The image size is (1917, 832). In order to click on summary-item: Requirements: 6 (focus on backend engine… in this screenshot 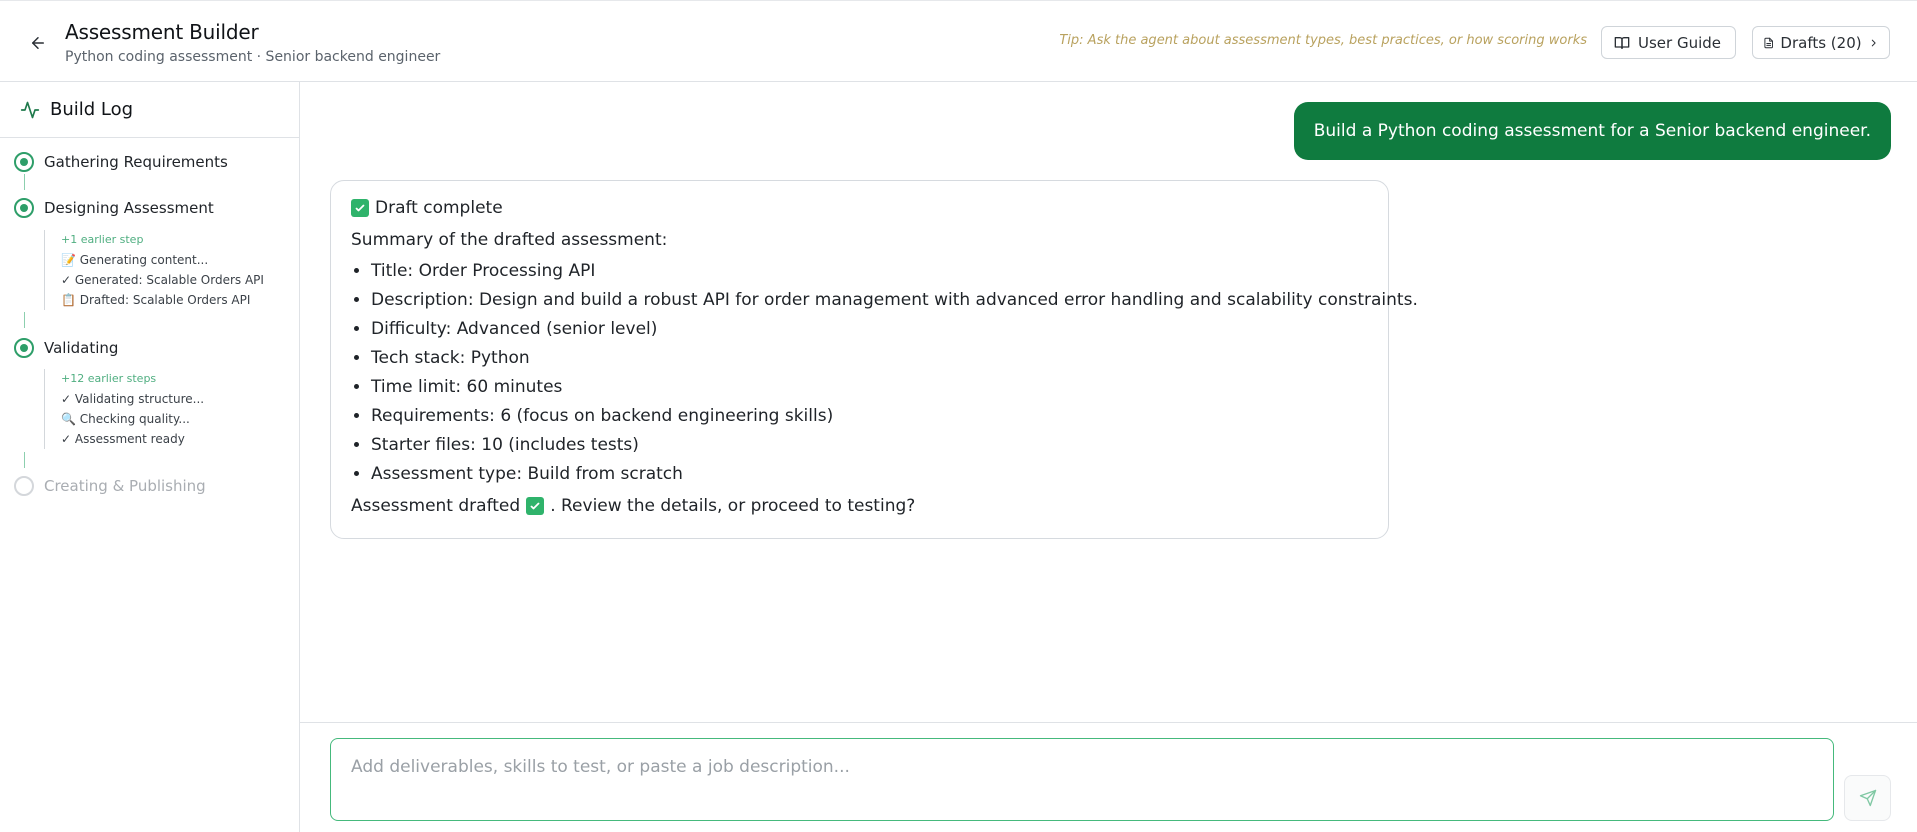, I will do `click(869, 416)`.